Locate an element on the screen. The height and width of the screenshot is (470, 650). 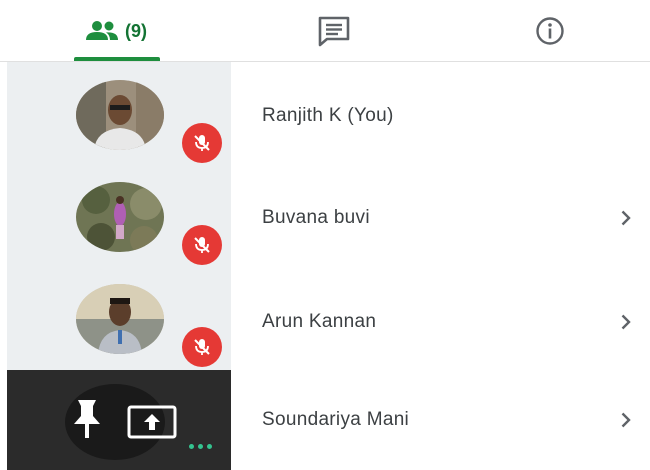
more-dots-icon is located at coordinates (200, 446).